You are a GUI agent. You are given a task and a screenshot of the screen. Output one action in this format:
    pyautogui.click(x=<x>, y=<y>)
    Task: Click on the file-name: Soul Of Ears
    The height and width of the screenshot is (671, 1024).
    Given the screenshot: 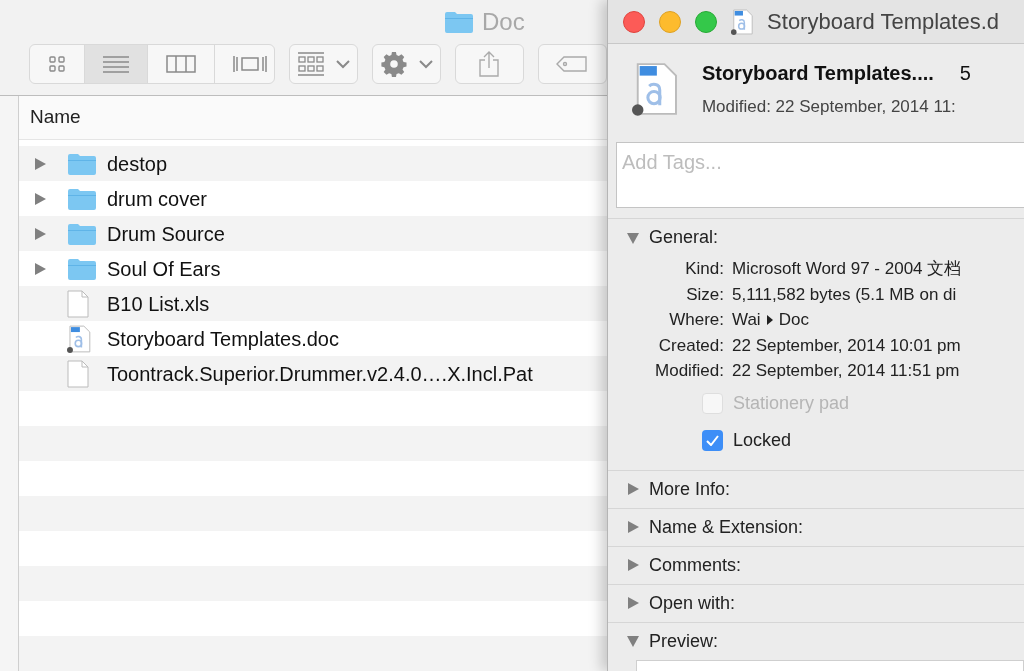 What is the action you would take?
    pyautogui.click(x=164, y=269)
    